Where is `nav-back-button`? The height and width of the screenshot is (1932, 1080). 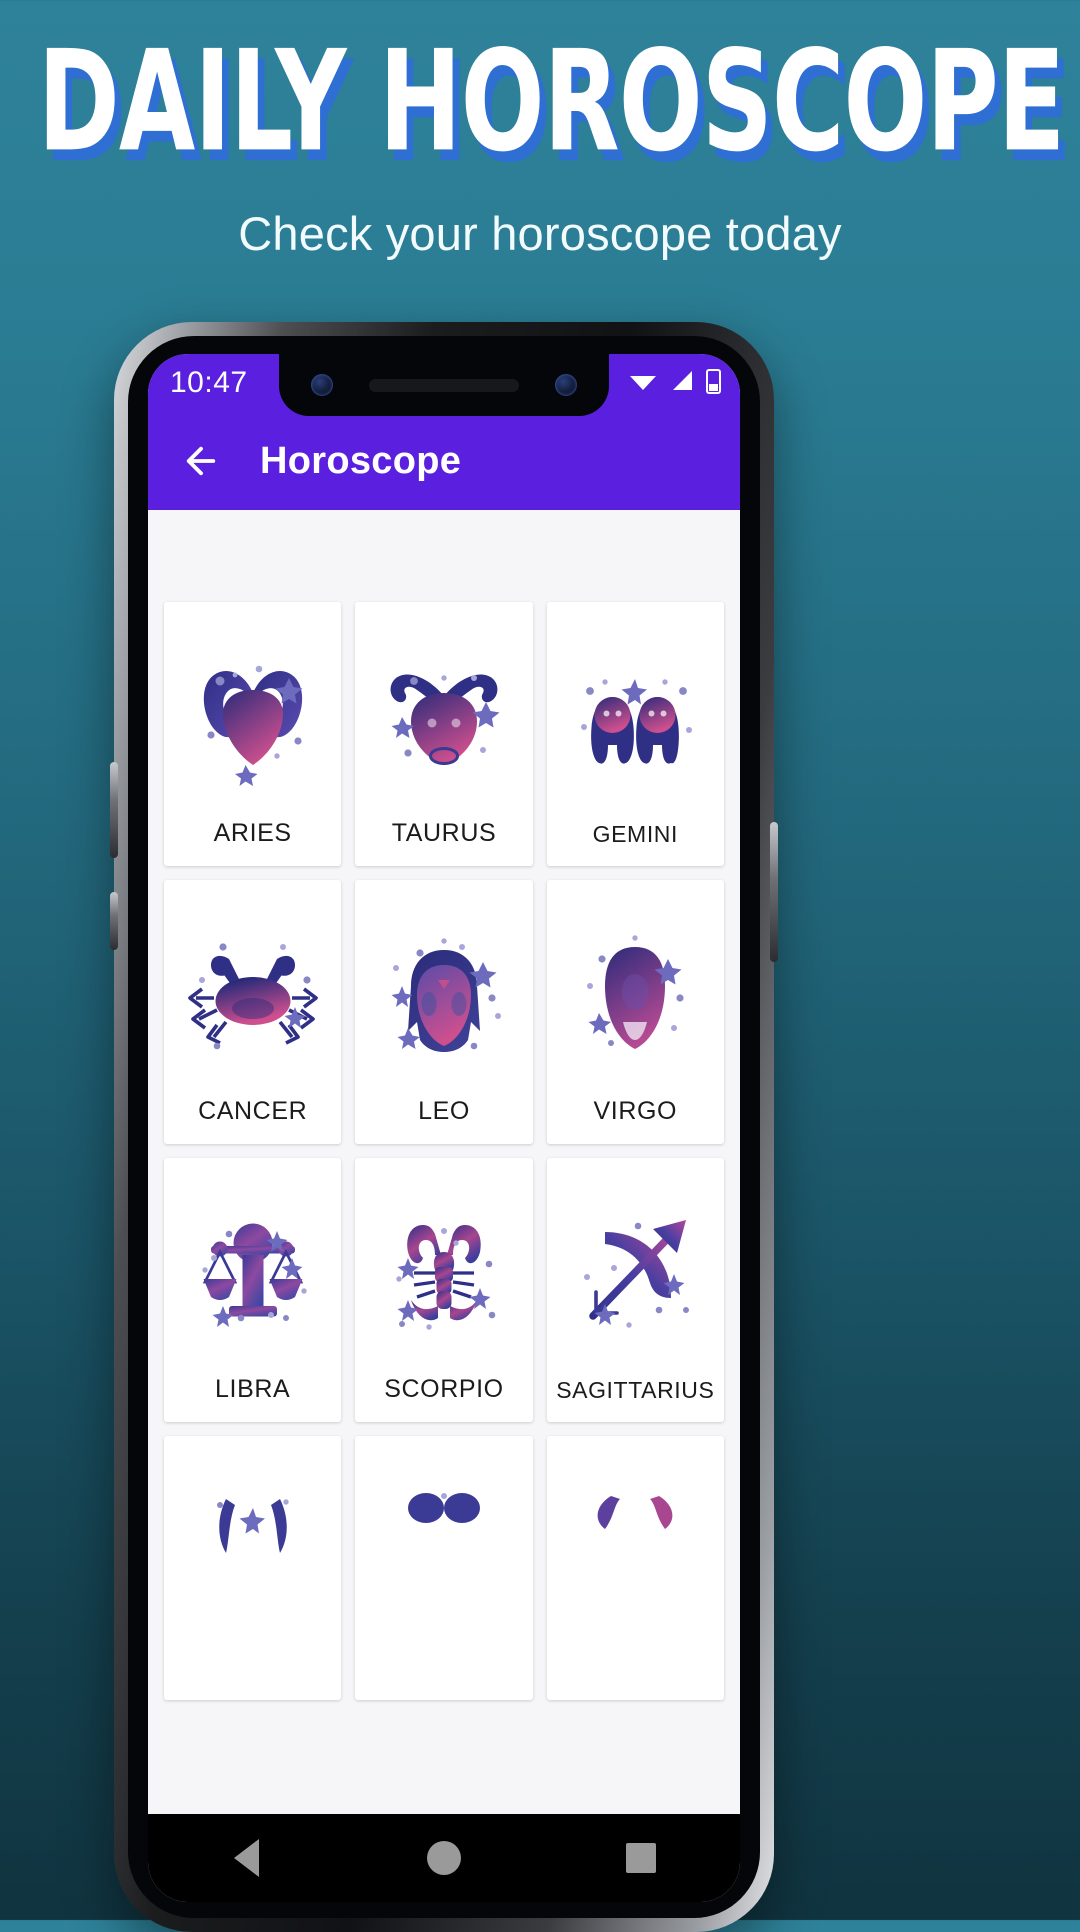
nav-back-button is located at coordinates (247, 1858).